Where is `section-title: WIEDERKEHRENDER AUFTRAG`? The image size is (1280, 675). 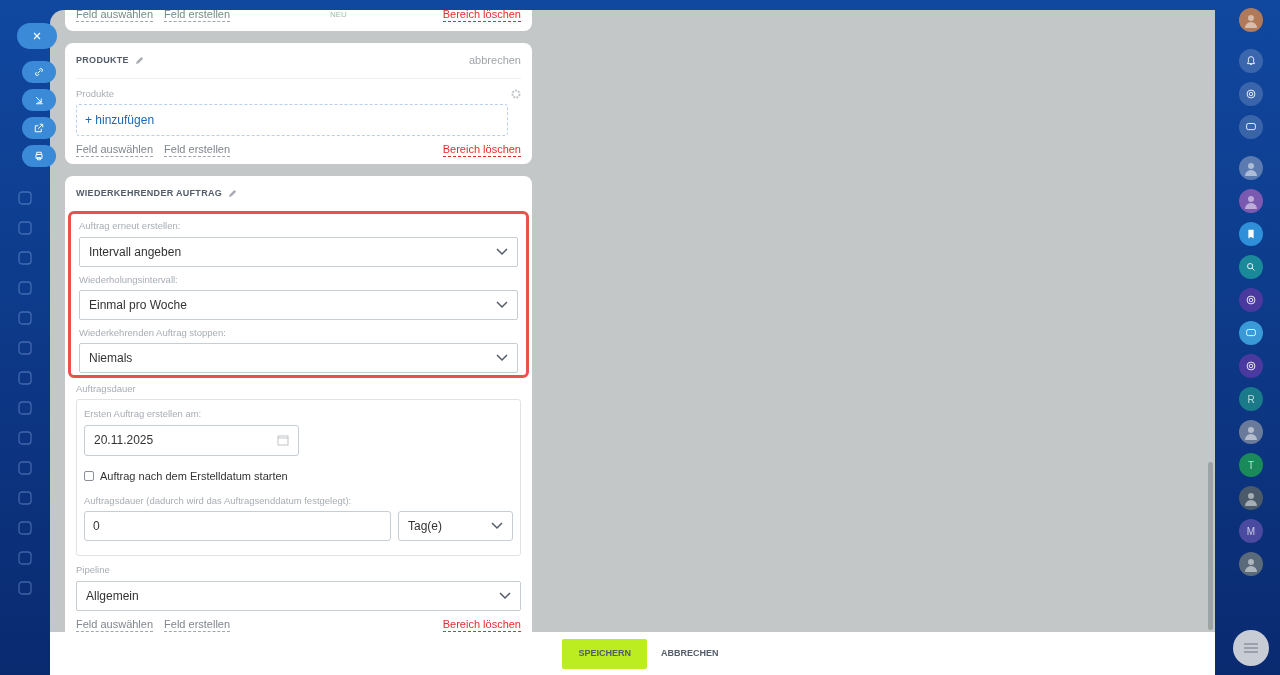
section-title: WIEDERKEHRENDER AUFTRAG is located at coordinates (149, 193).